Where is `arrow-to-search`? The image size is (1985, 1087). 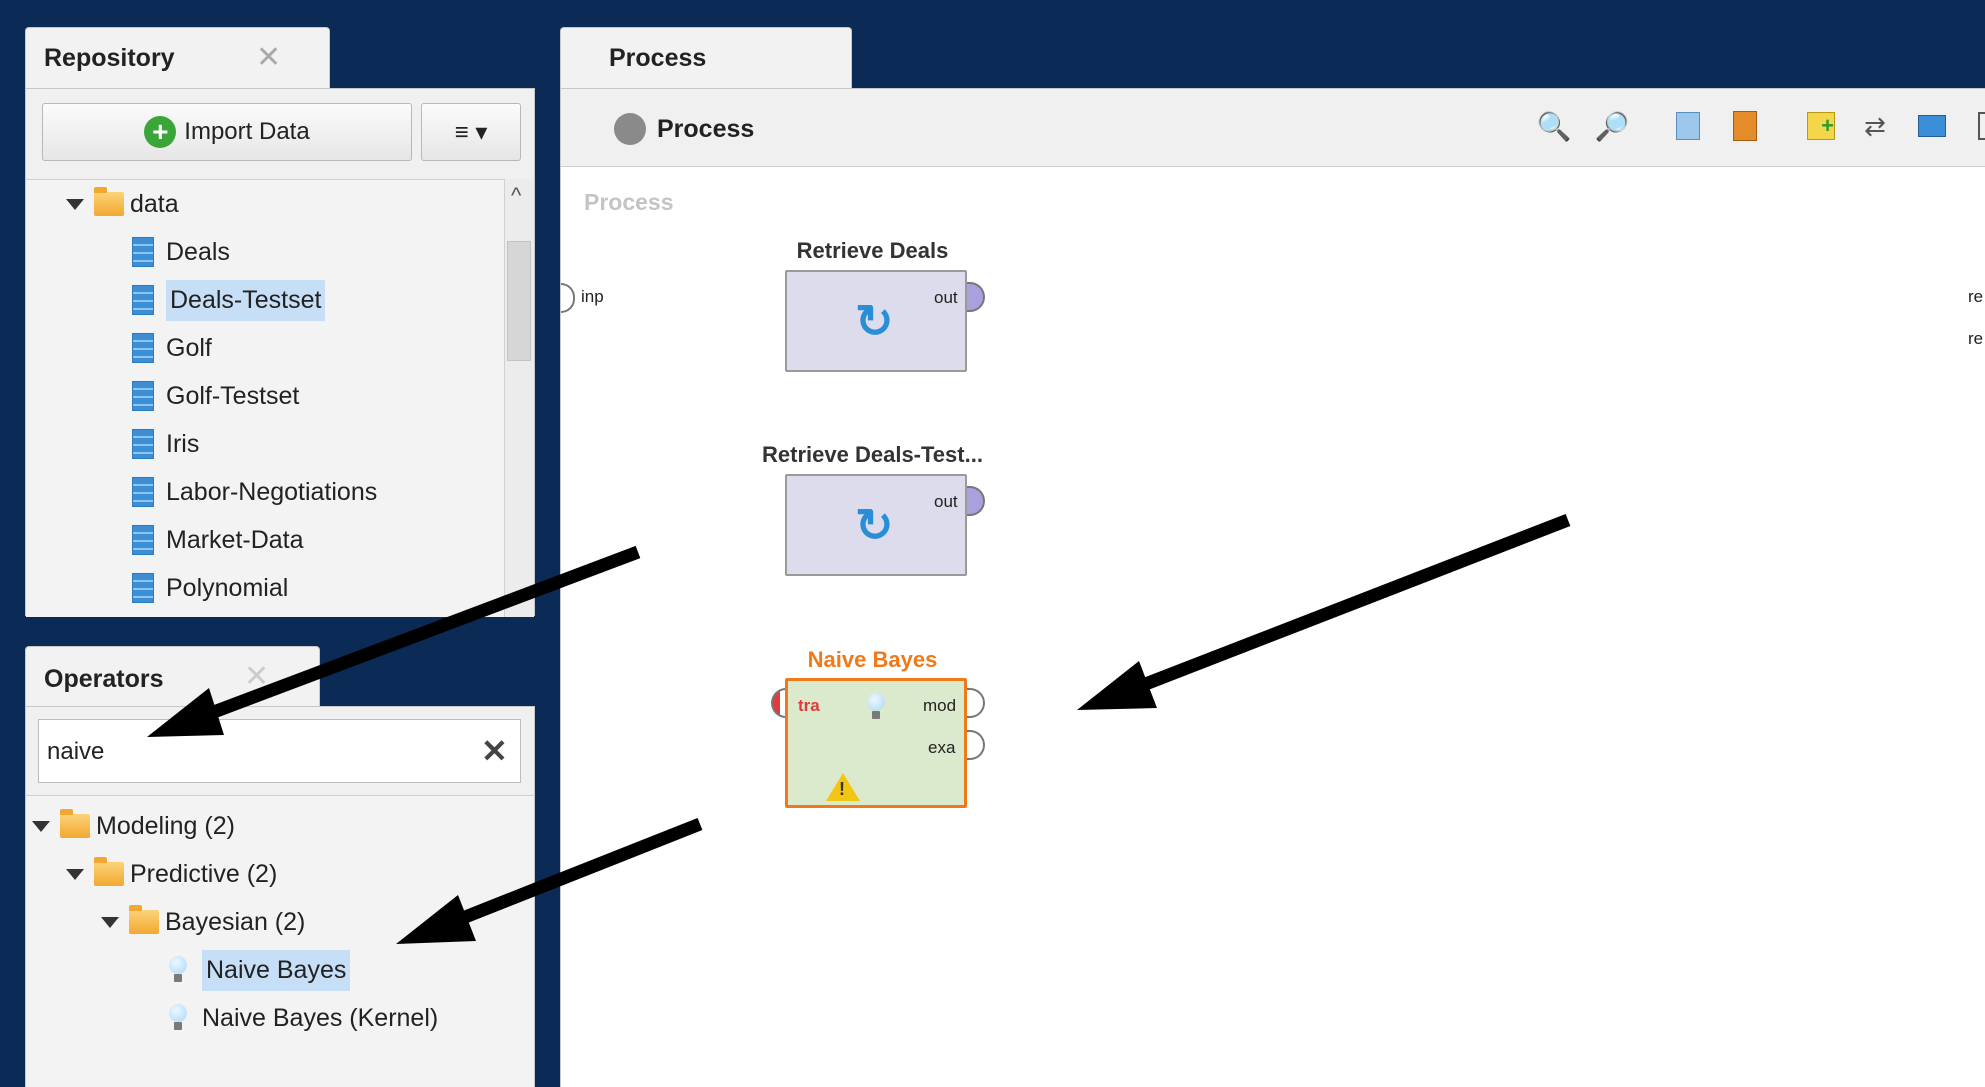 arrow-to-search is located at coordinates (394, 641).